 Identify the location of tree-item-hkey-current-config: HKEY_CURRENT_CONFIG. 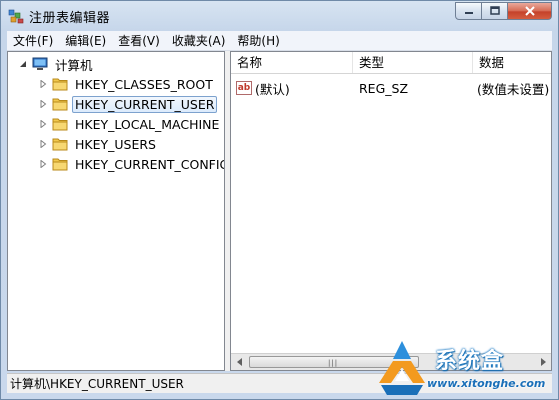
(131, 164).